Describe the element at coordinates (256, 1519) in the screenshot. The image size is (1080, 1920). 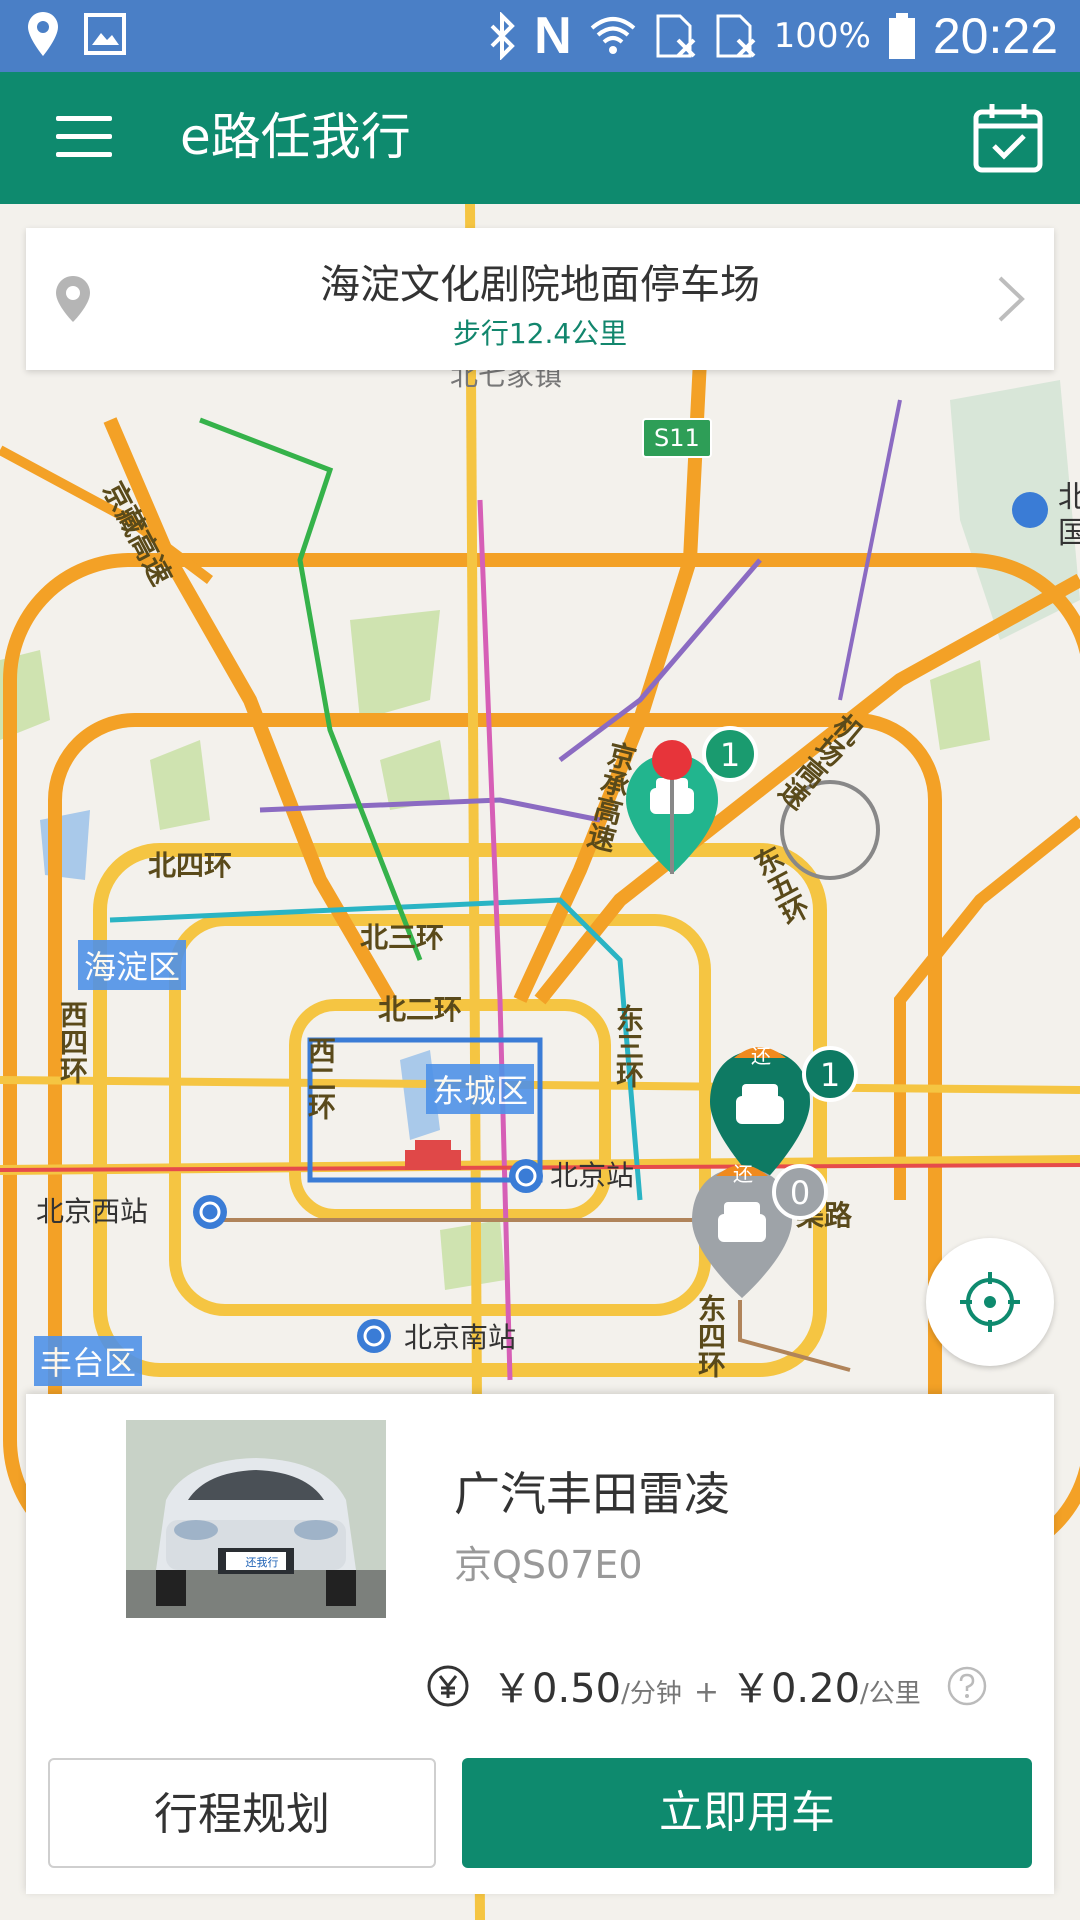
I see `car-photo: 还我行` at that location.